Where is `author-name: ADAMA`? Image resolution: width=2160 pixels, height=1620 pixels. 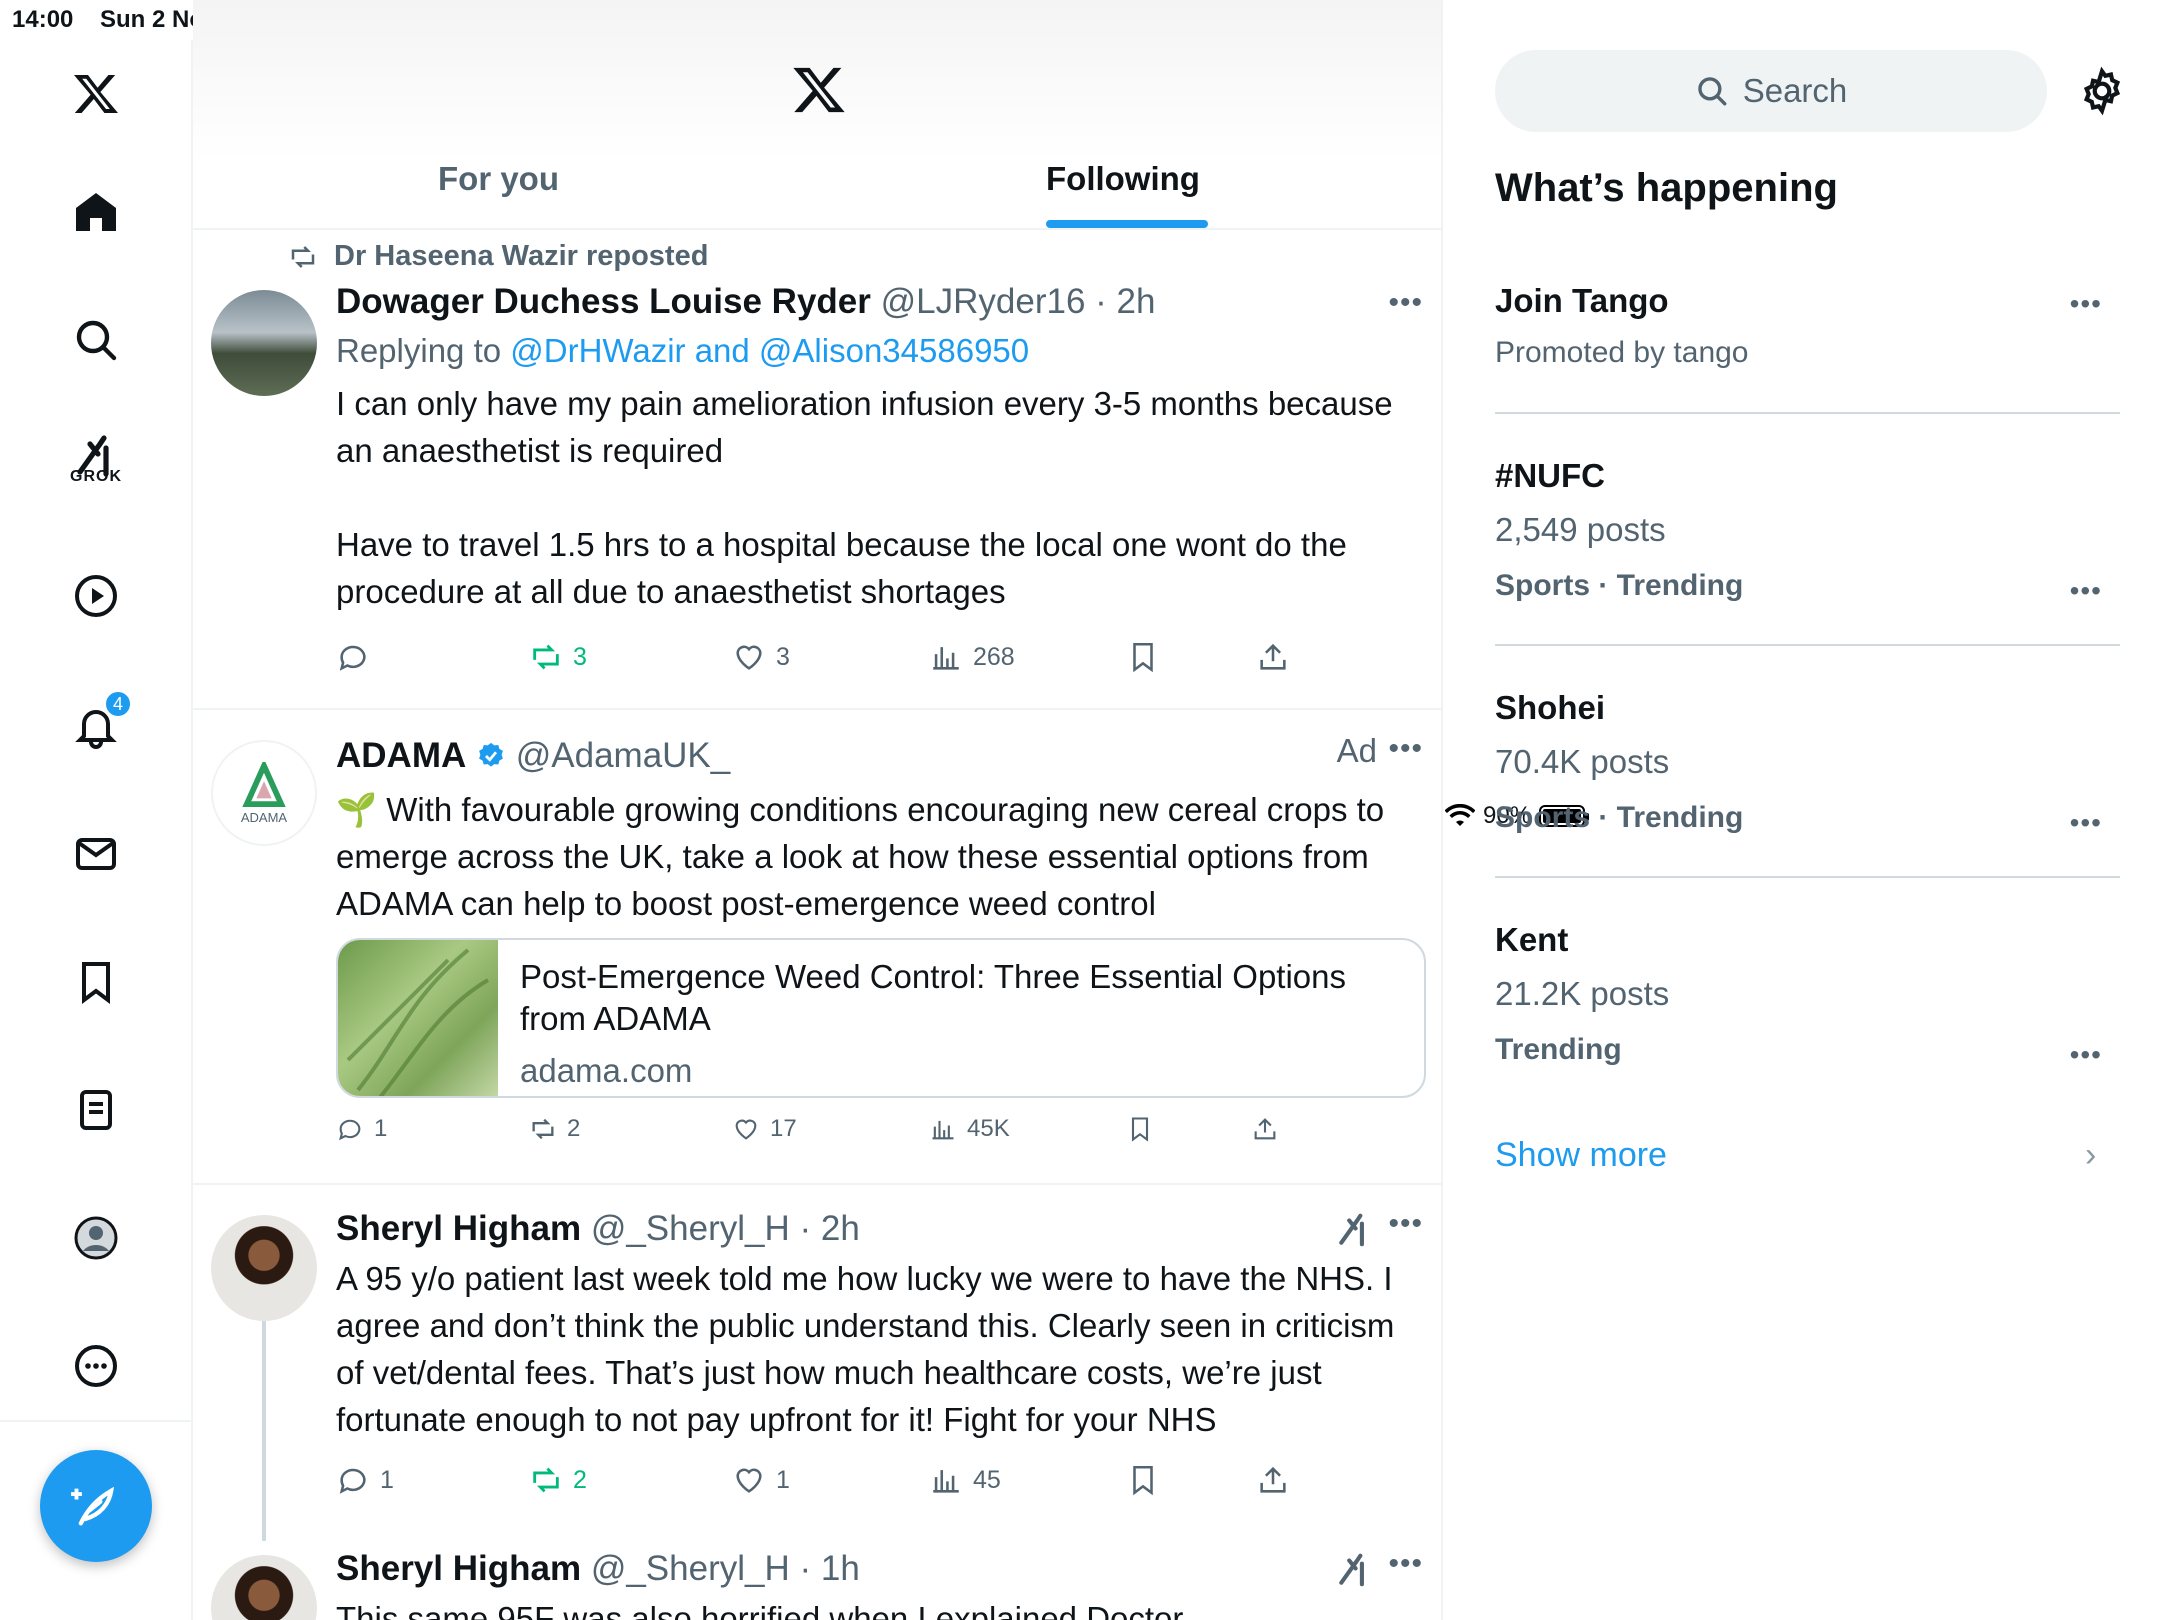 author-name: ADAMA is located at coordinates (401, 755).